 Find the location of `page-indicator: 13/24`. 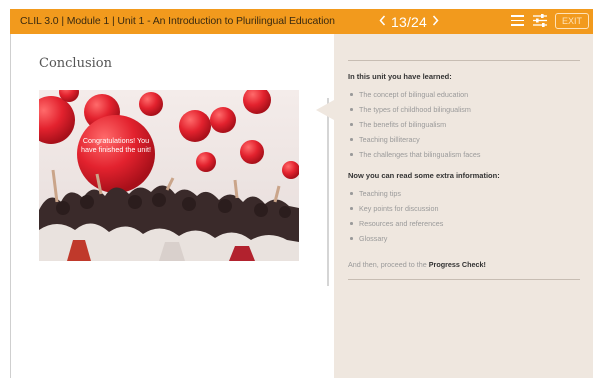

page-indicator: 13/24 is located at coordinates (409, 21).